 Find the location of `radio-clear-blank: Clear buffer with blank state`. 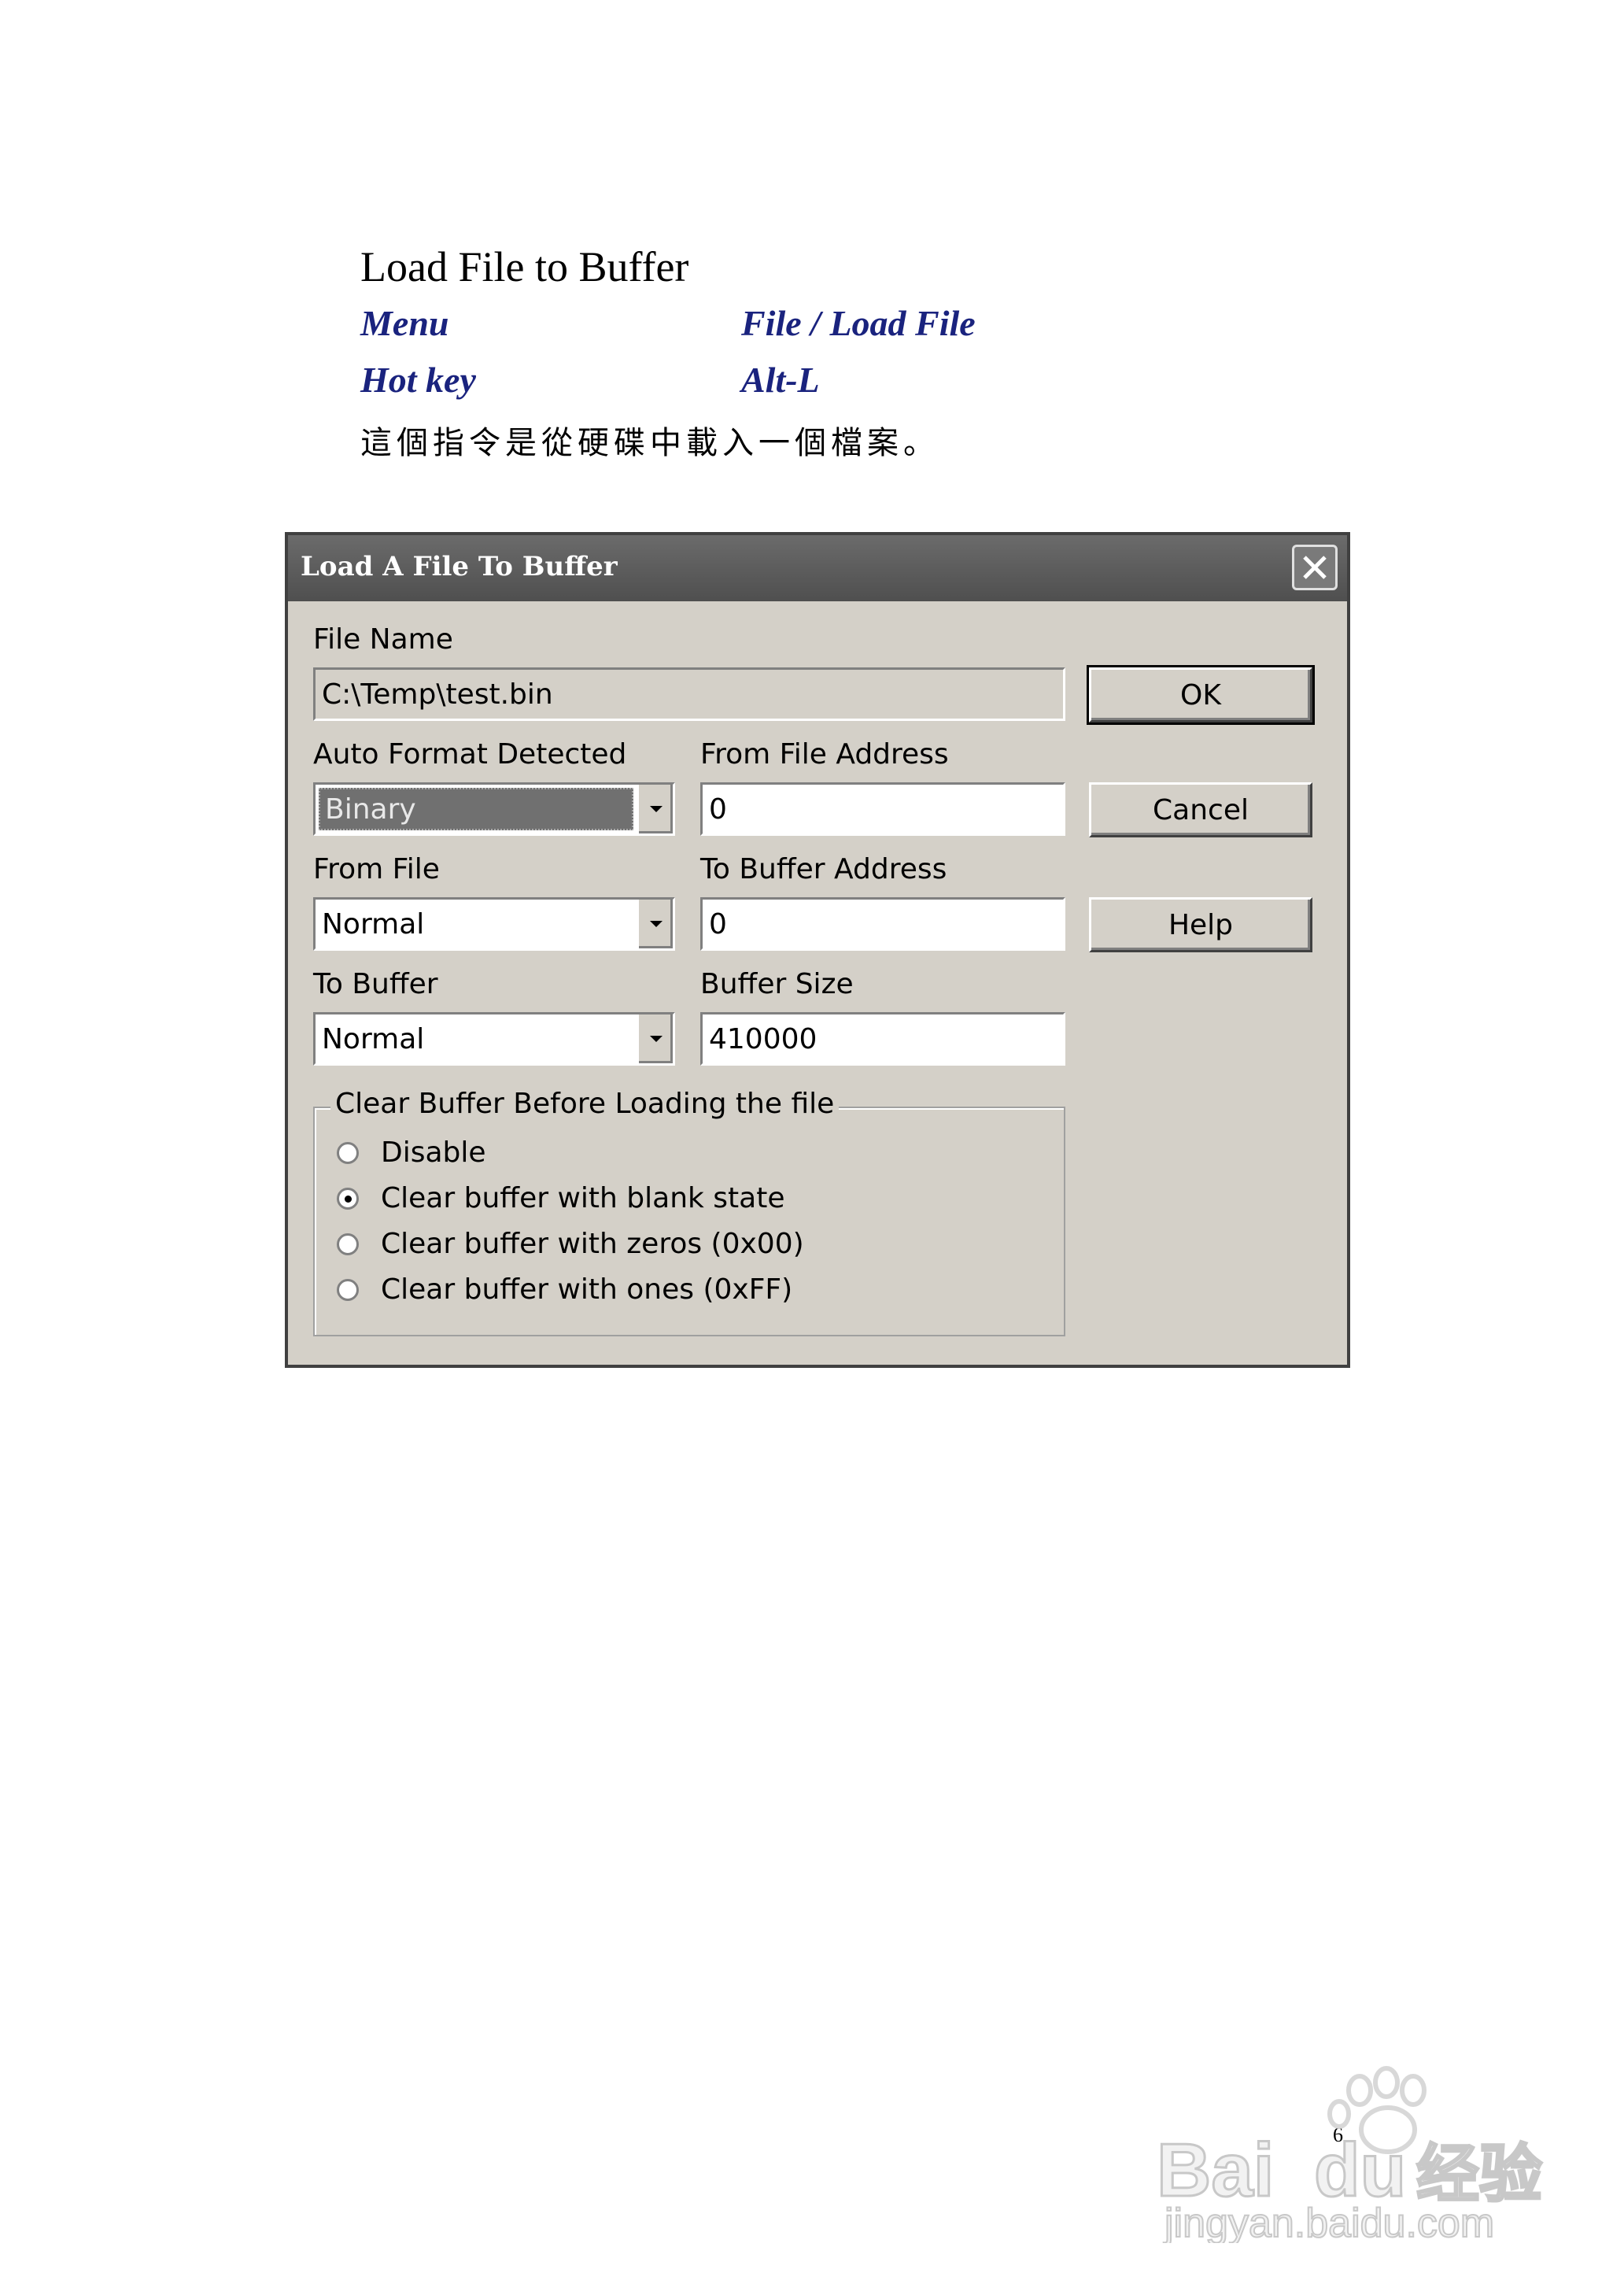

radio-clear-blank: Clear buffer with blank state is located at coordinates (561, 1198).